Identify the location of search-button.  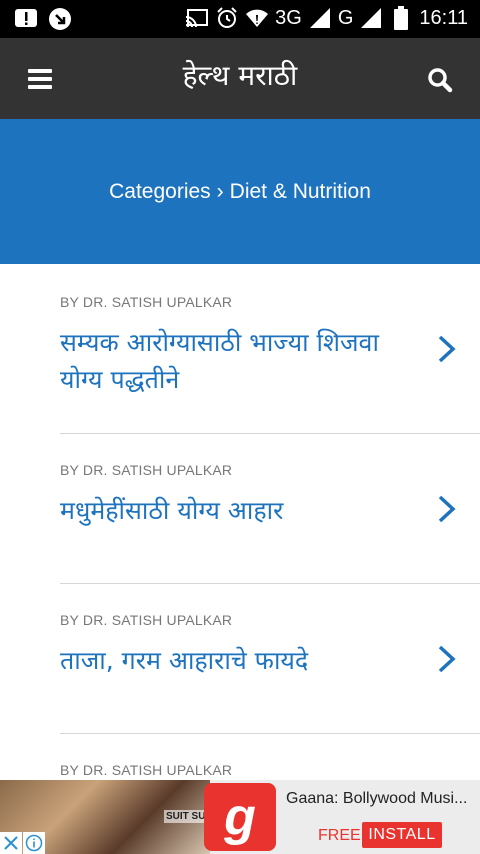
(440, 80).